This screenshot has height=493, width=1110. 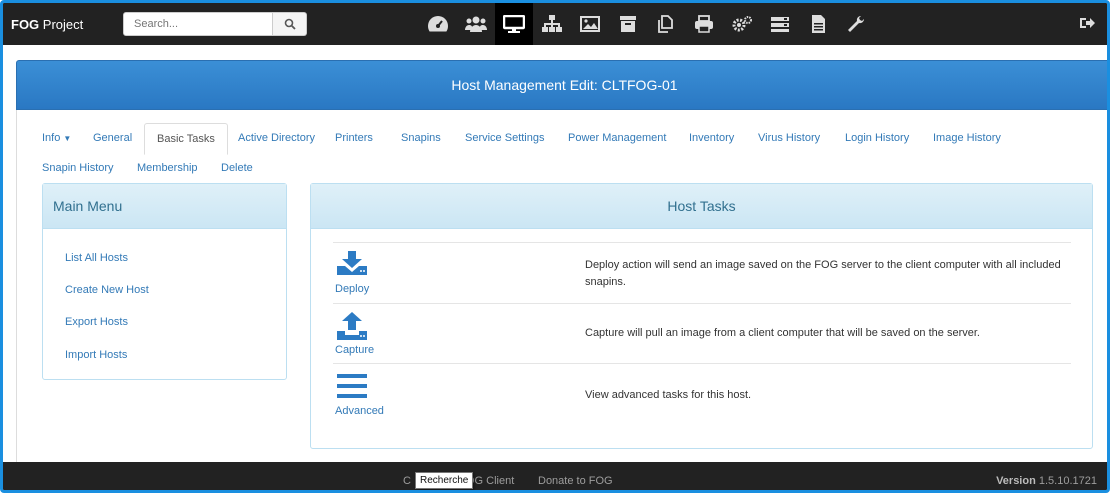 I want to click on page-title: Host Management Edit: CLTFOG-01, so click(x=561, y=85).